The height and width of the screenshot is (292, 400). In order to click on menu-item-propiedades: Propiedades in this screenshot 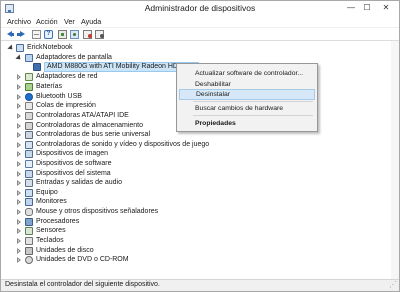, I will do `click(247, 123)`.